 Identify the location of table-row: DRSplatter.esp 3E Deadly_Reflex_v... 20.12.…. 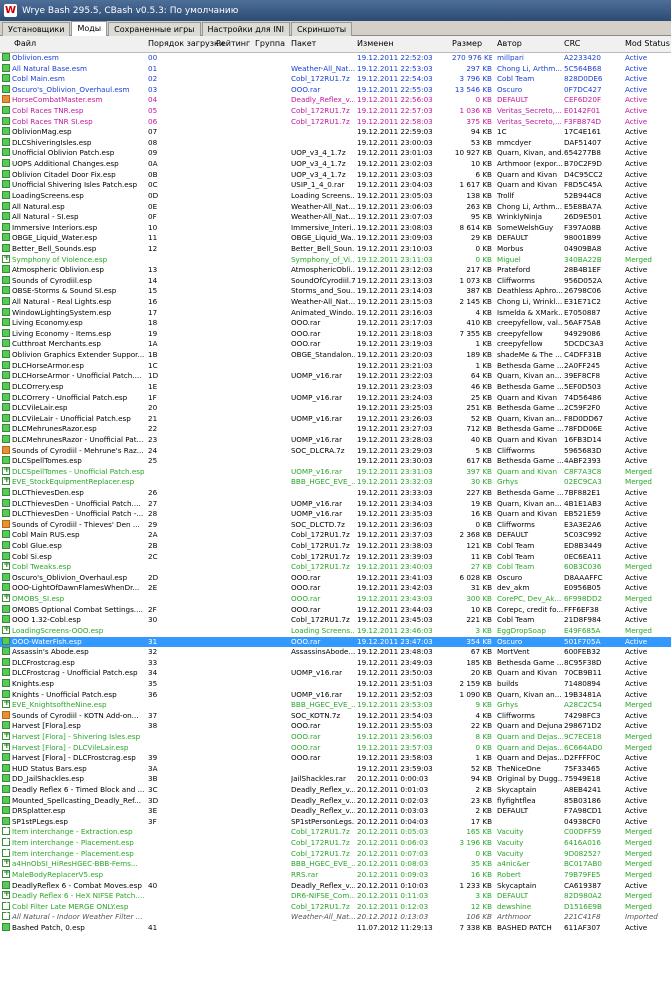
(335, 811).